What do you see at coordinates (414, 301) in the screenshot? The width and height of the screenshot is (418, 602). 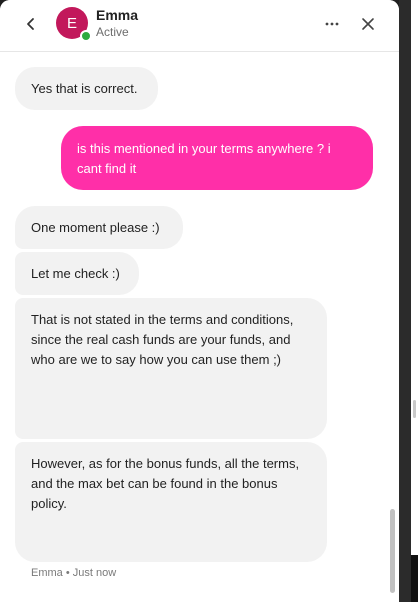 I see `background-panel` at bounding box center [414, 301].